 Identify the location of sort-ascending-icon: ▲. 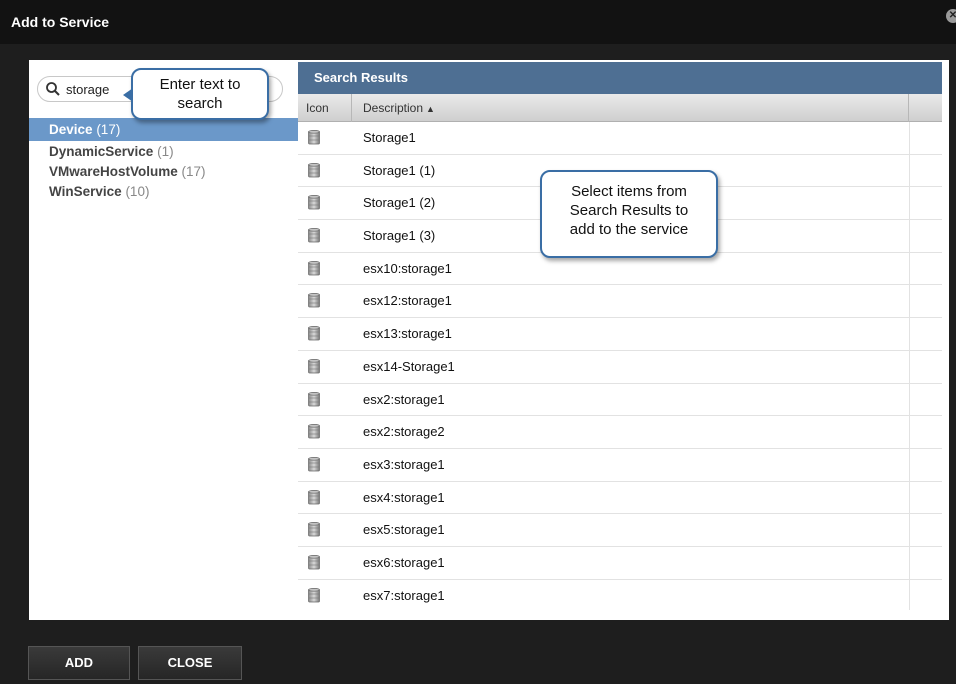
(430, 109).